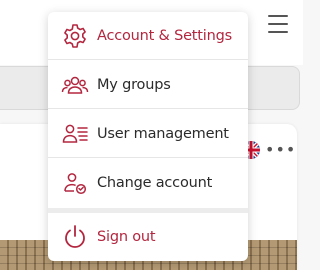 This screenshot has height=270, width=320. What do you see at coordinates (134, 84) in the screenshot?
I see `menu-item-label: My groups` at bounding box center [134, 84].